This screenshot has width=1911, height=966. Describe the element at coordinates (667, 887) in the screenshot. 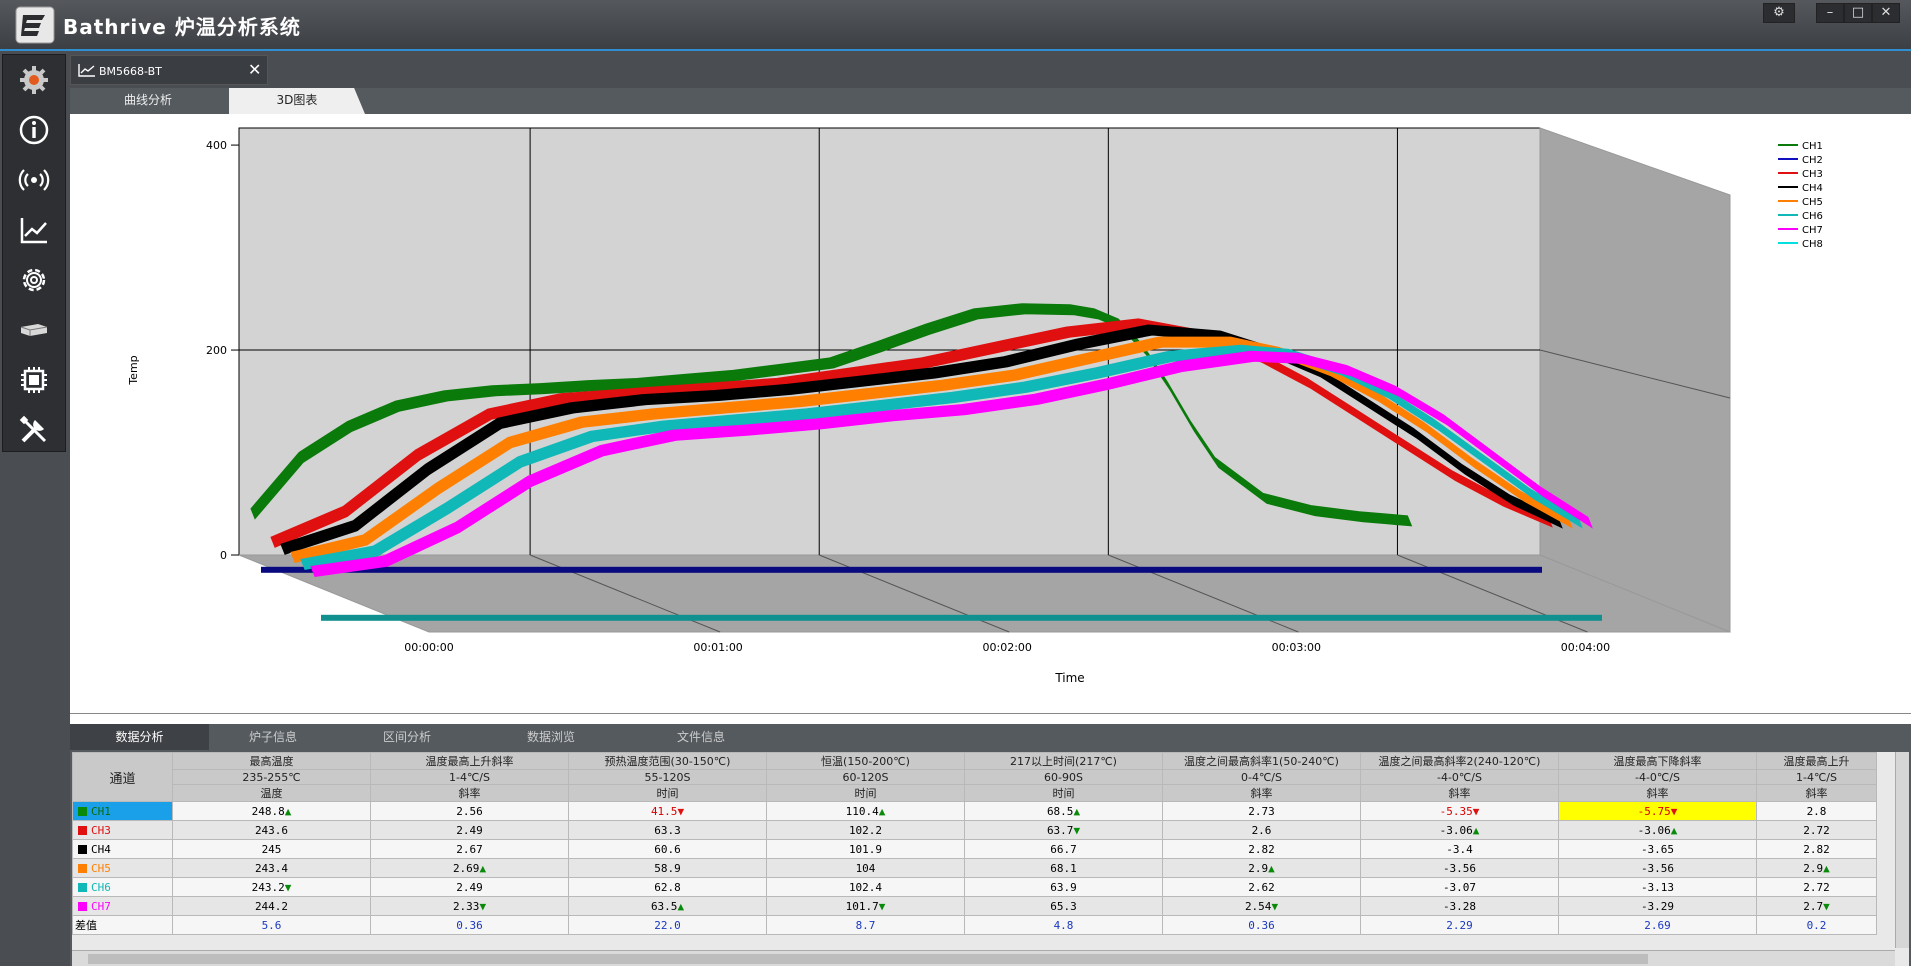

I see `value-cell: 62.8` at that location.